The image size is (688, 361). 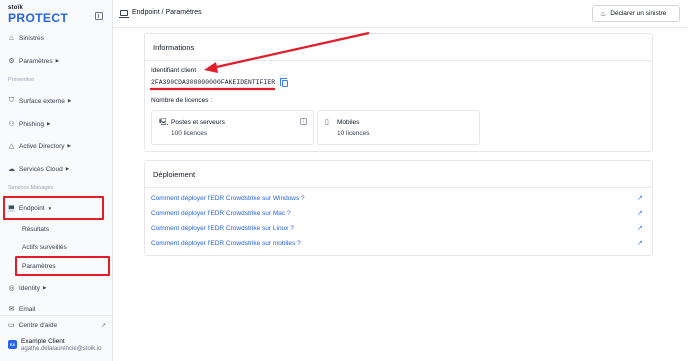 I want to click on sidebar-item-label: Phishing, so click(x=31, y=124).